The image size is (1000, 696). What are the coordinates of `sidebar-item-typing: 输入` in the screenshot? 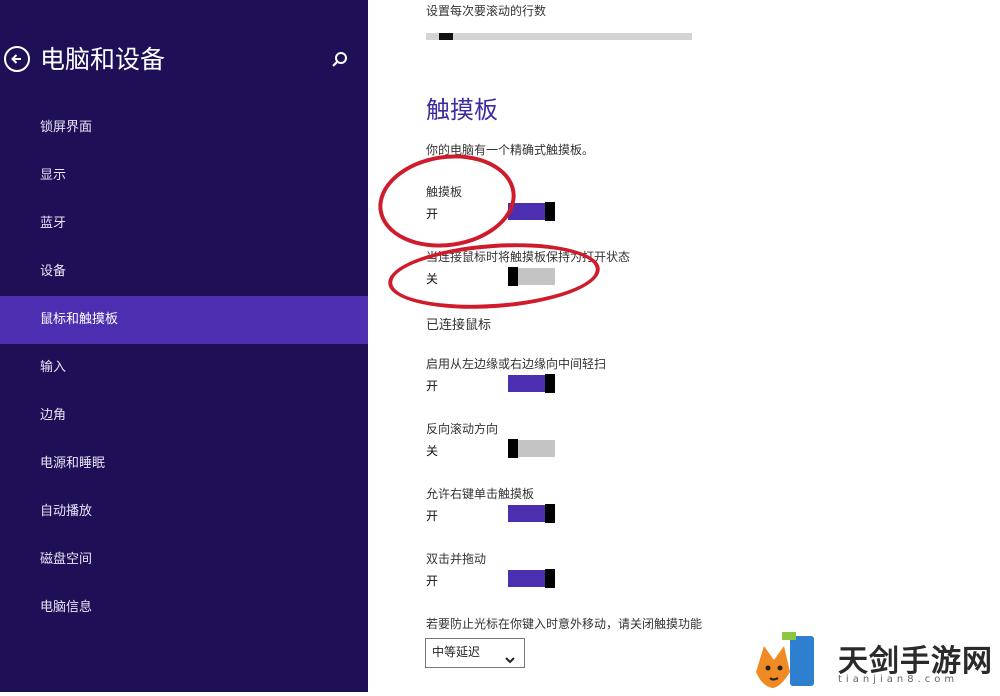 It's located at (184, 368).